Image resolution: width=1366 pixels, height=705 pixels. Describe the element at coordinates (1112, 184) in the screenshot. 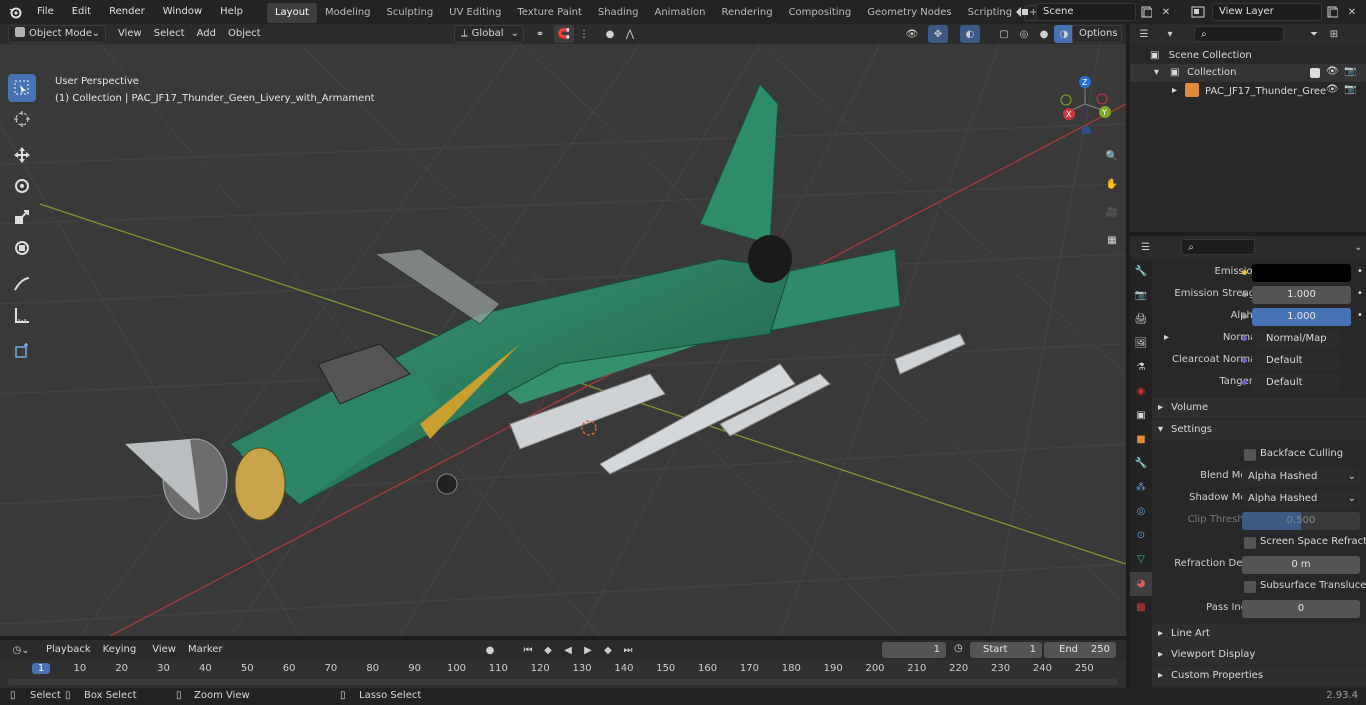

I see `pan-hand-icon: ✋` at that location.